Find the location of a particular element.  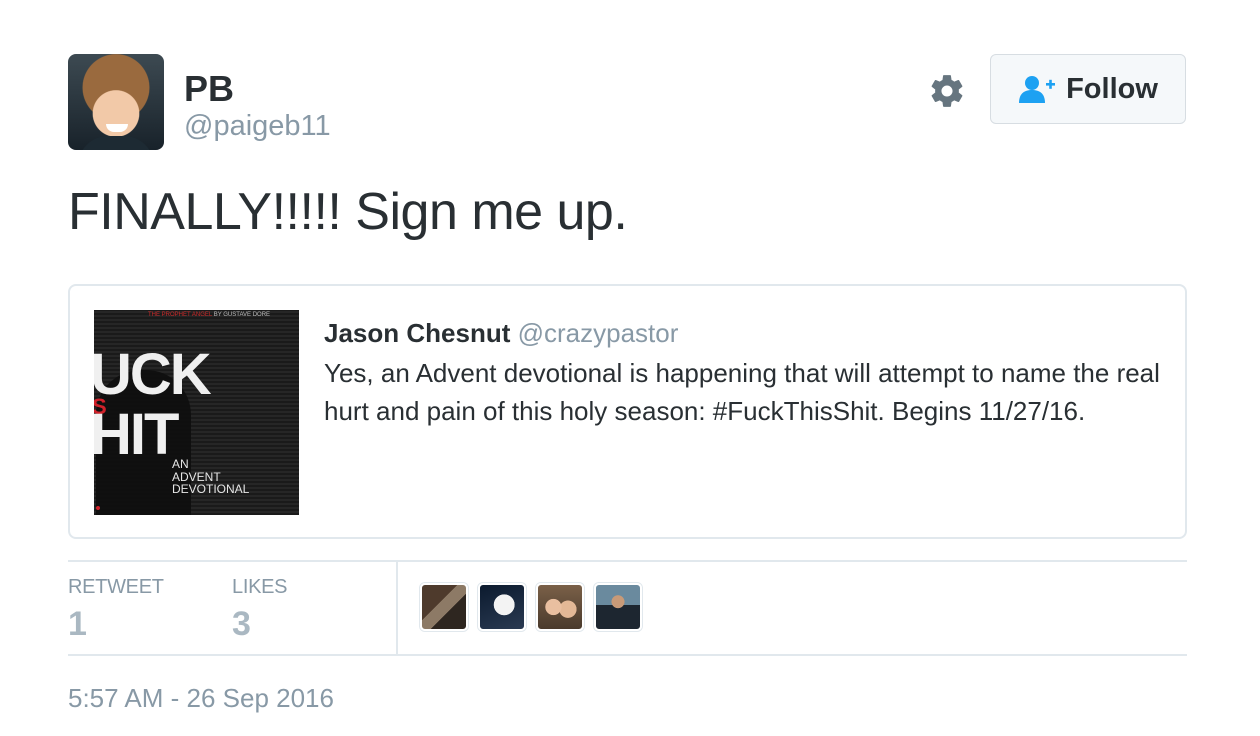

retweet-label: RETWEET is located at coordinates (116, 587).